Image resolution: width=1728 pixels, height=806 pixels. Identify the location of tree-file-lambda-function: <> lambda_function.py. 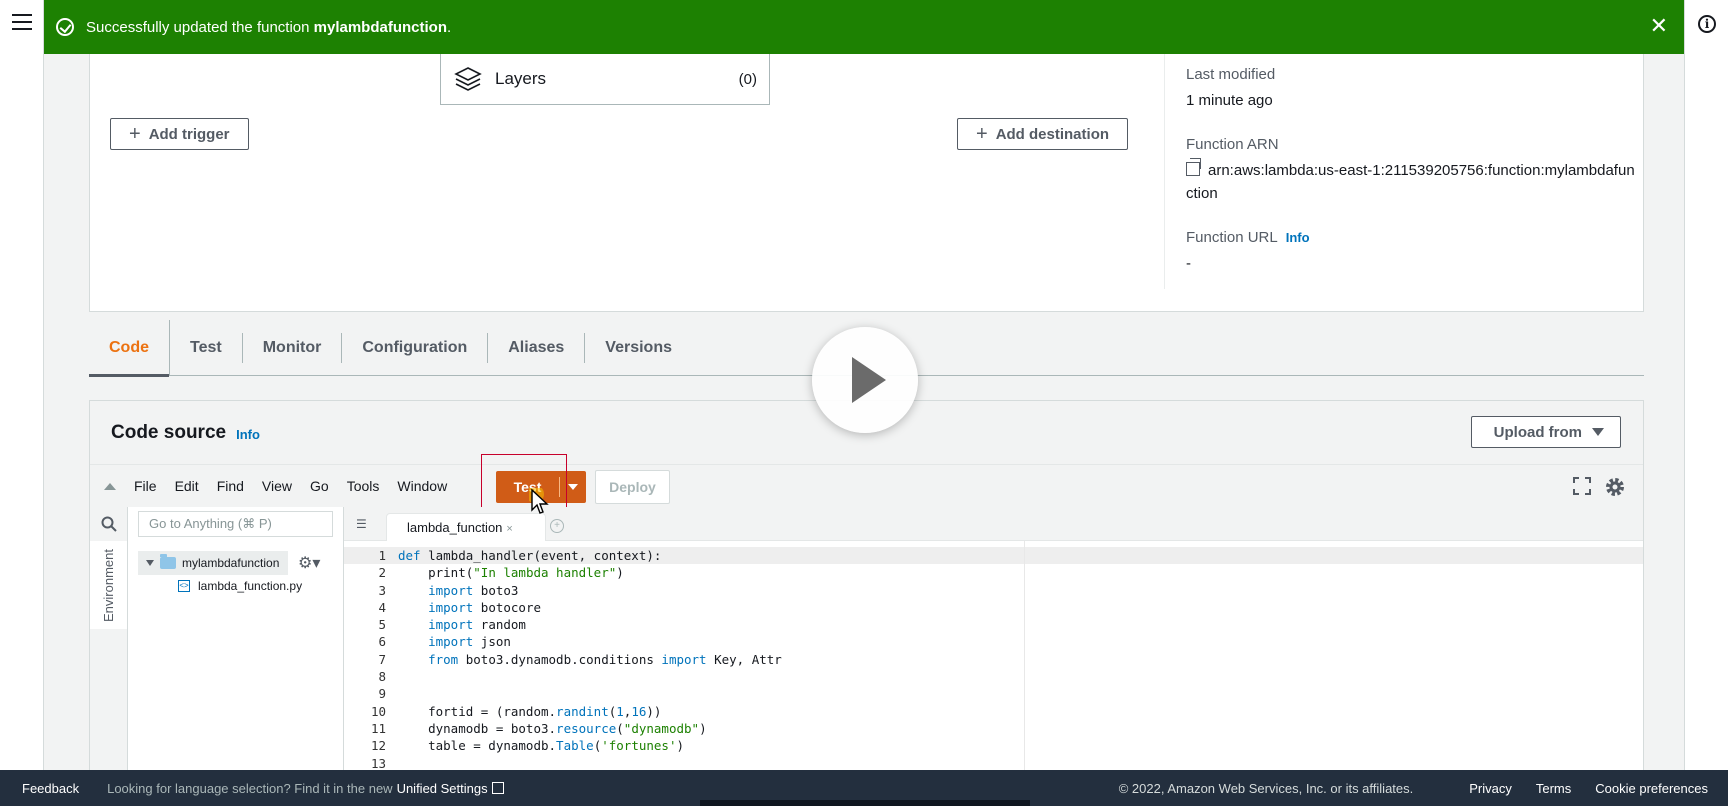
(240, 586).